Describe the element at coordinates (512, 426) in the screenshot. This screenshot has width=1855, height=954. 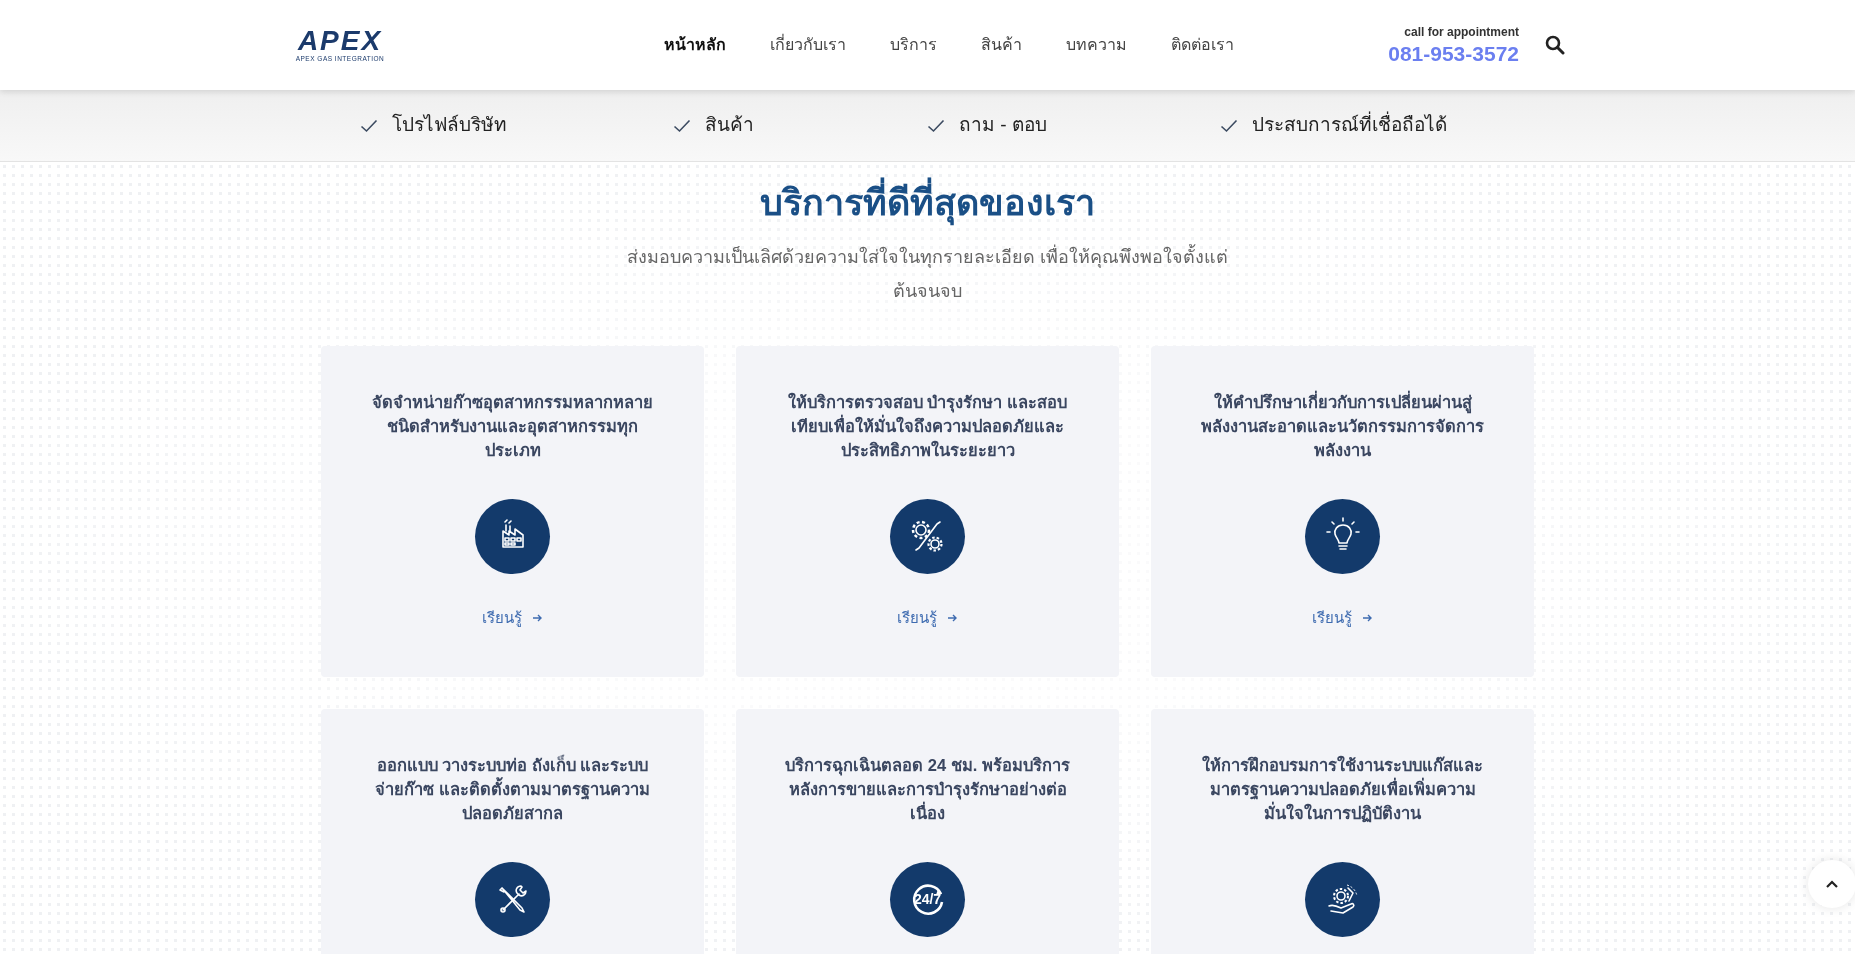
I see `service-description: จัดจำหน่ายก๊าซอุตสาหกรรมหลากหลายชนิดสำหรับงานและอุตสาหกรรมทุกประเภท` at that location.